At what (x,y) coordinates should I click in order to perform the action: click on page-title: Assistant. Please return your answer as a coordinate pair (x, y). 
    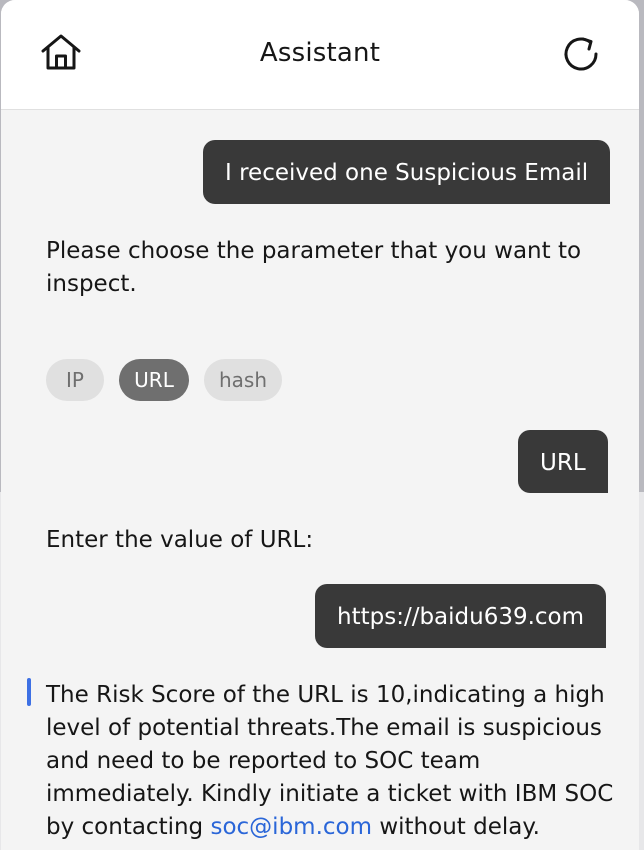
    Looking at the image, I should click on (320, 53).